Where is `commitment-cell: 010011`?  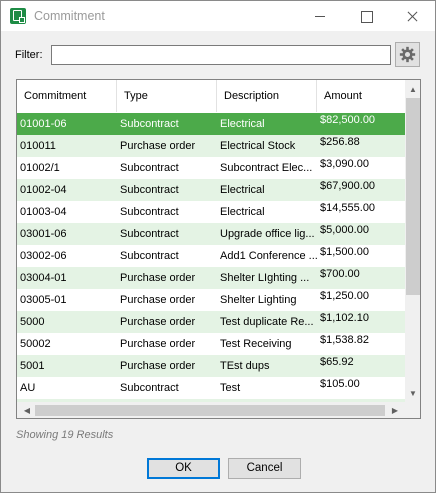 commitment-cell: 010011 is located at coordinates (38, 146).